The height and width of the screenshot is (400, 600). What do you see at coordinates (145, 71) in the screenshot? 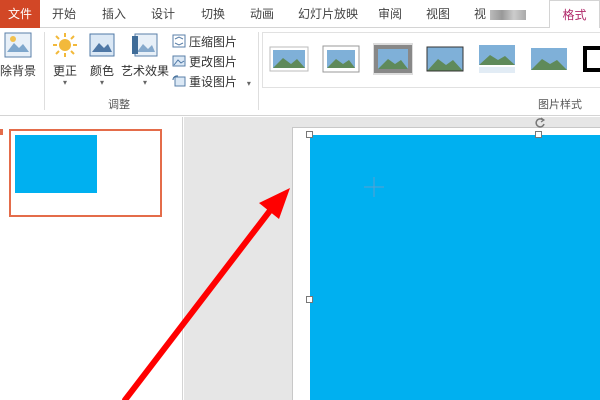
I see `artistic-effects-label: 艺术效果` at bounding box center [145, 71].